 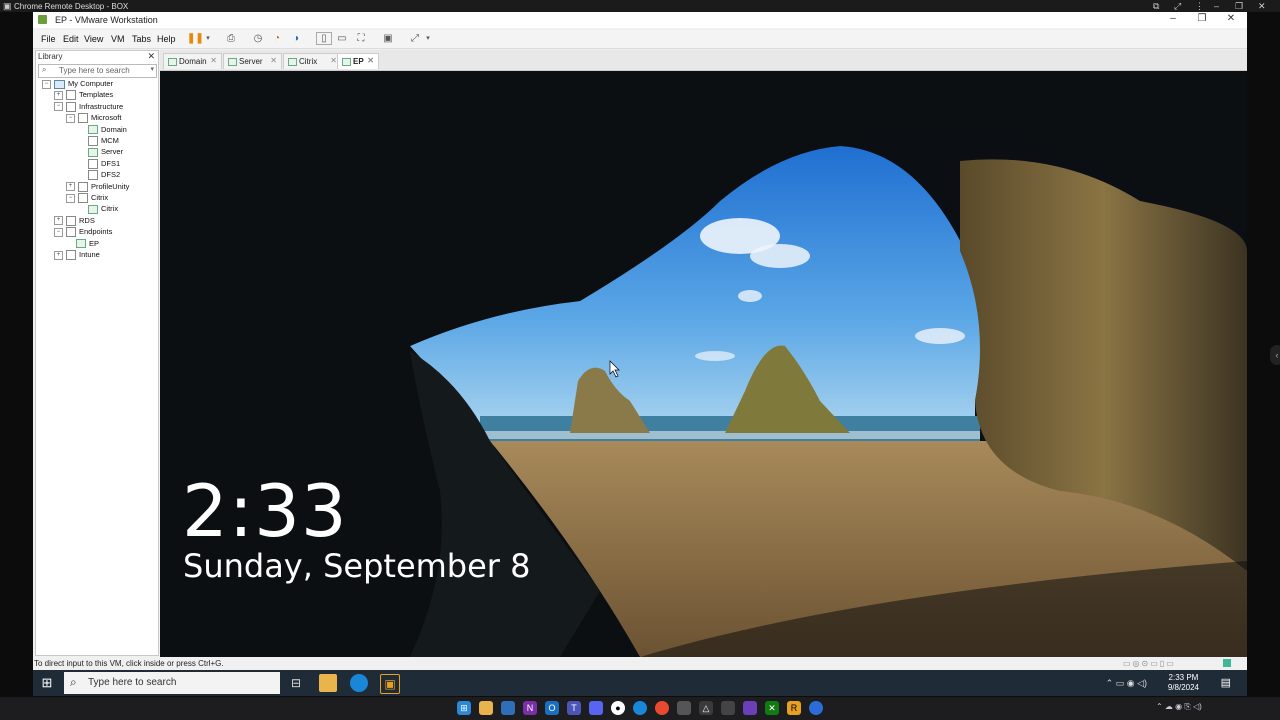 I want to click on library-tree-item: EP, so click(x=82, y=244).